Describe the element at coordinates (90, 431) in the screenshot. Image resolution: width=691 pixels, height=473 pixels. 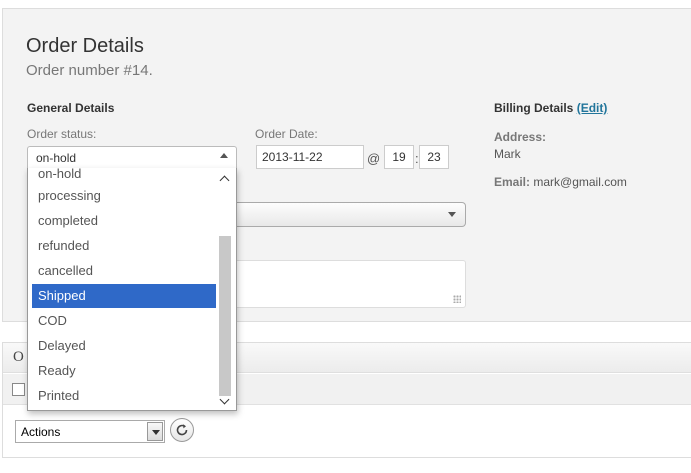
I see `bulk-actions-select: Actions` at that location.